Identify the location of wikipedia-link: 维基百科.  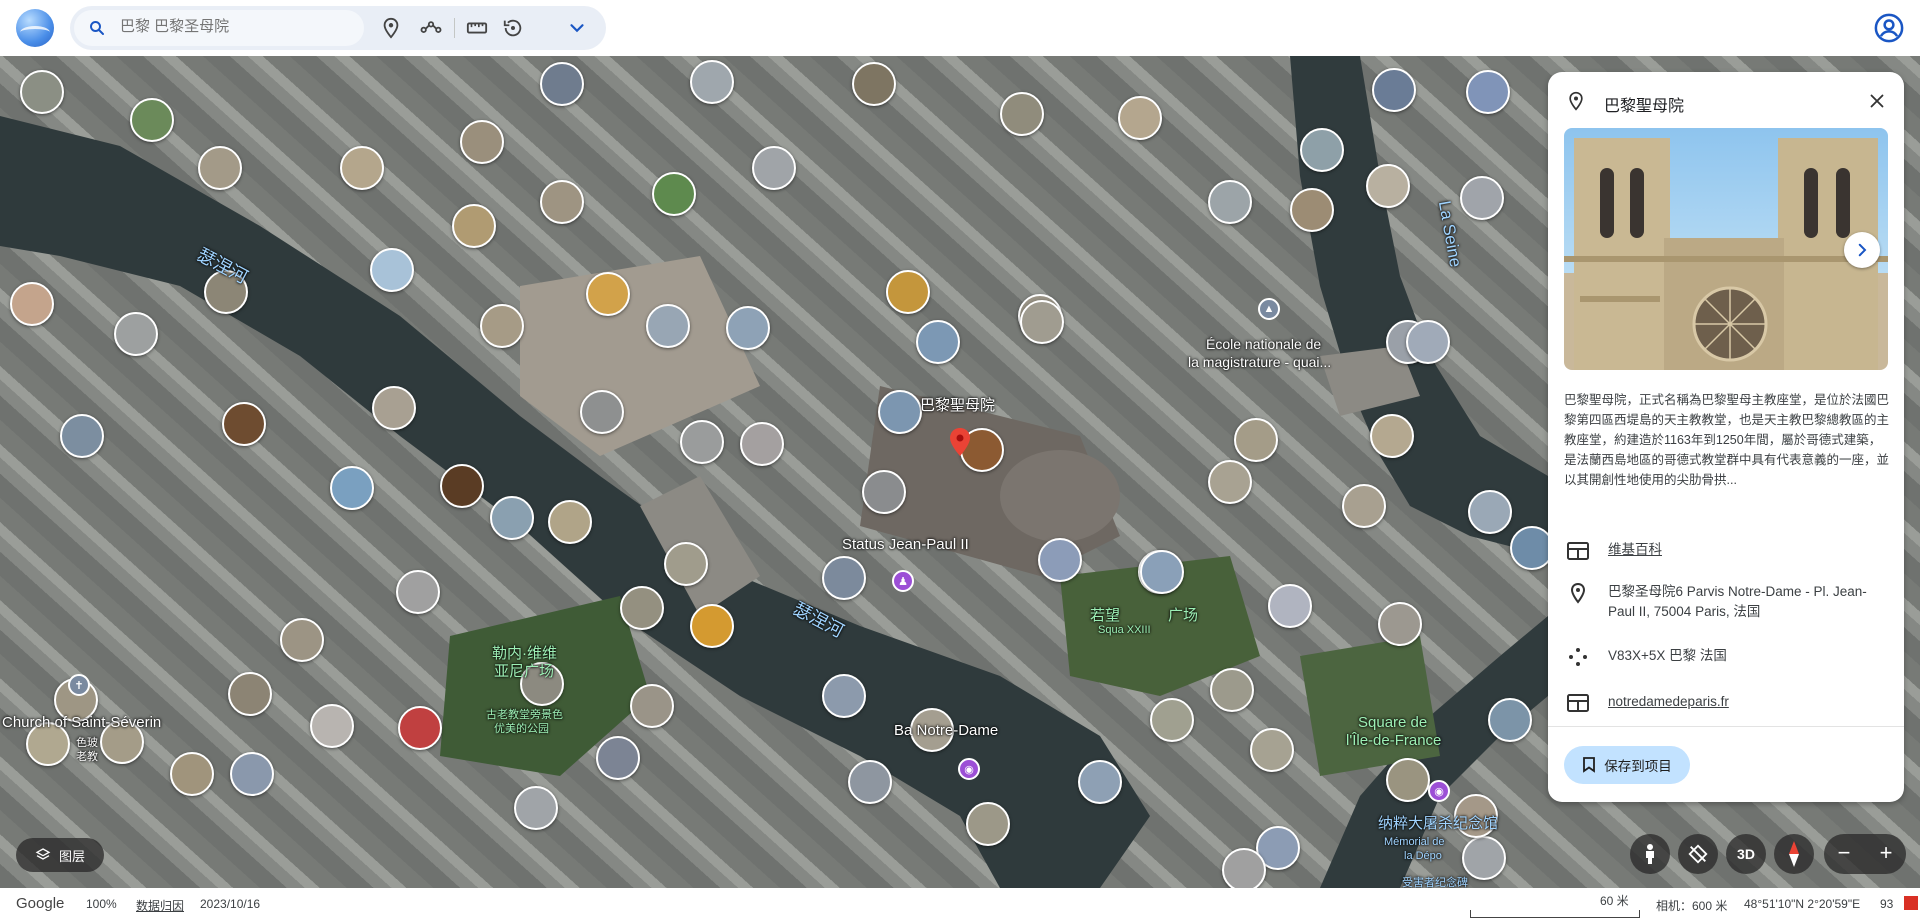
(1635, 551).